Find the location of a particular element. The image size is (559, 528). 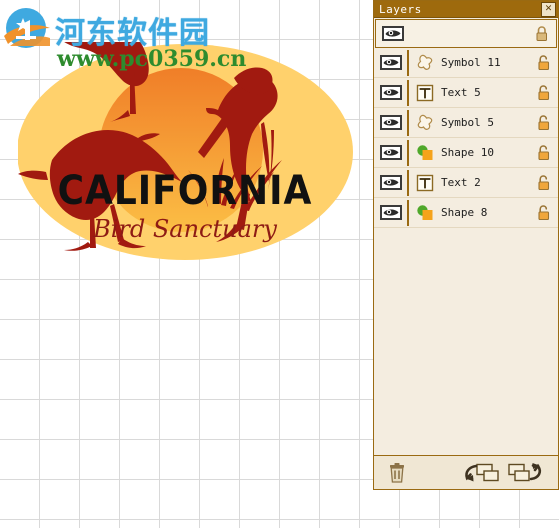

layer-name: Symbol 11 is located at coordinates (471, 62).